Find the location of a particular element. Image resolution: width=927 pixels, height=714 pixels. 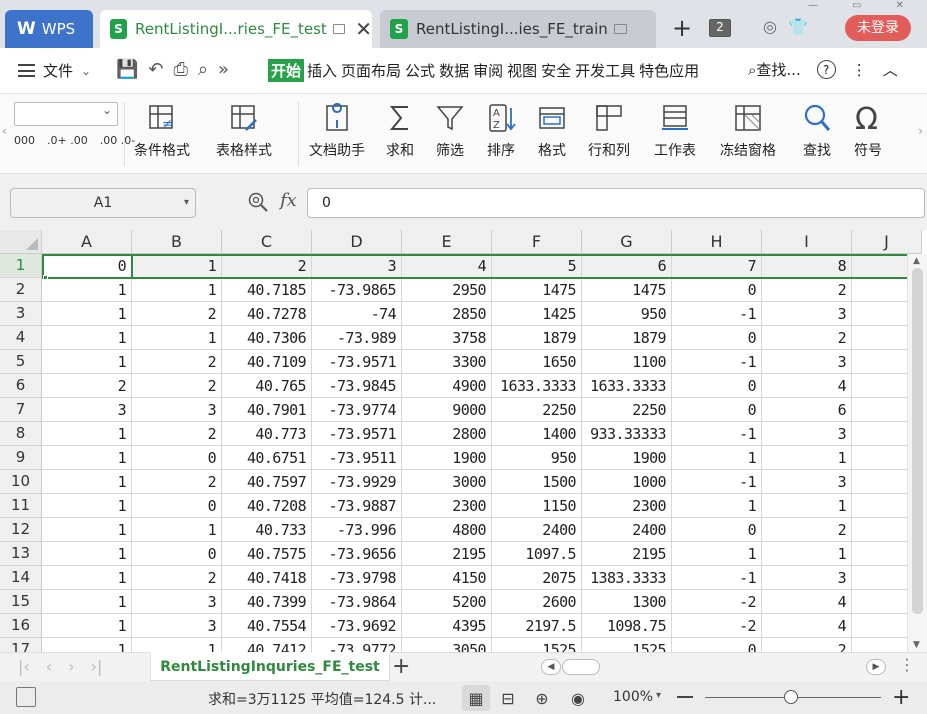

tab-developer: 开发工具 is located at coordinates (605, 70).